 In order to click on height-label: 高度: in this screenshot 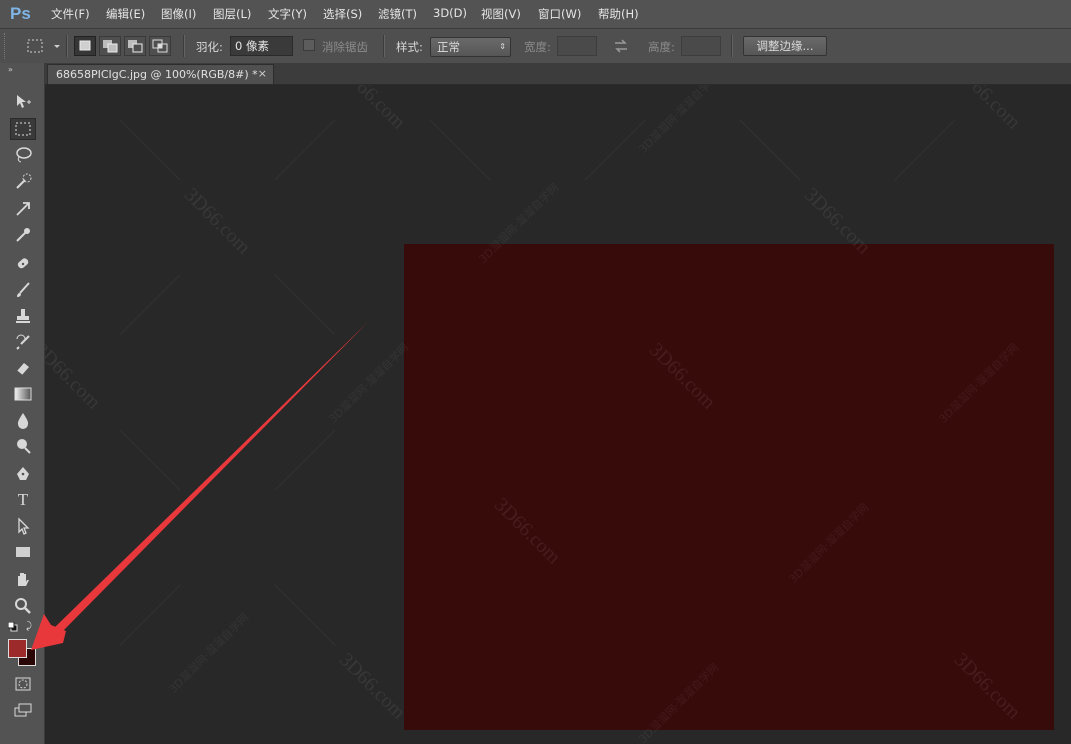, I will do `click(661, 47)`.